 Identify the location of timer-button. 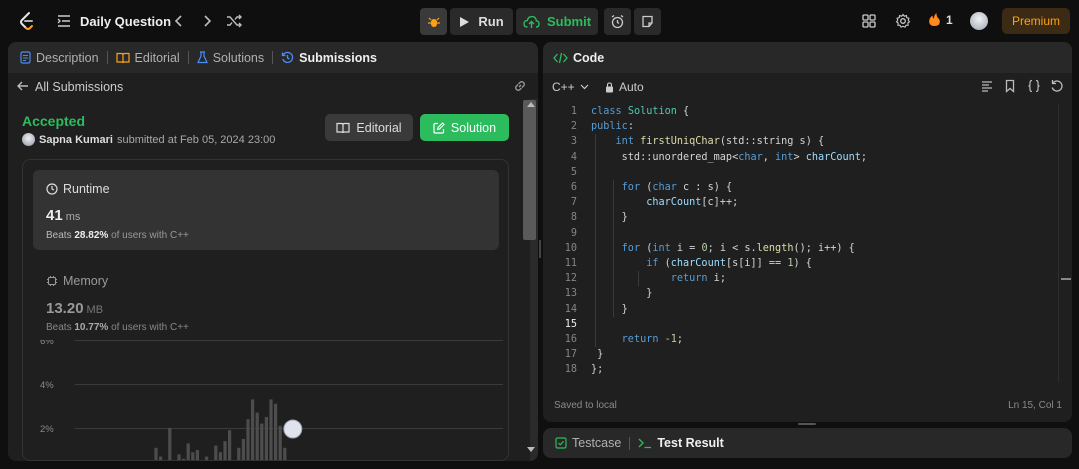
(617, 21).